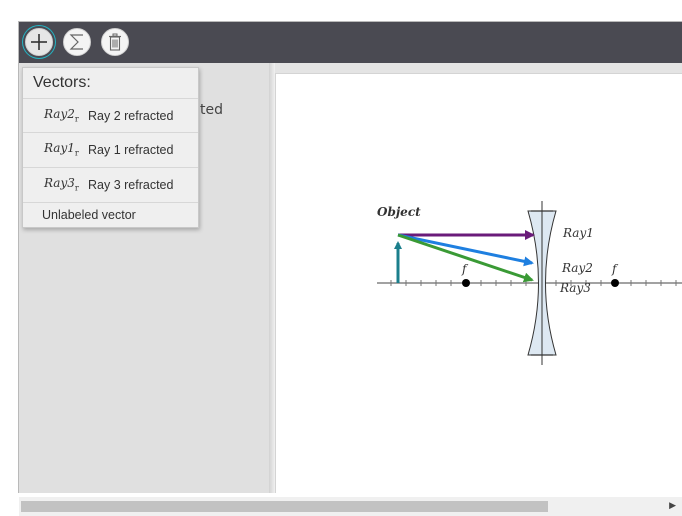  I want to click on vector-name: Ray1r, so click(61, 149).